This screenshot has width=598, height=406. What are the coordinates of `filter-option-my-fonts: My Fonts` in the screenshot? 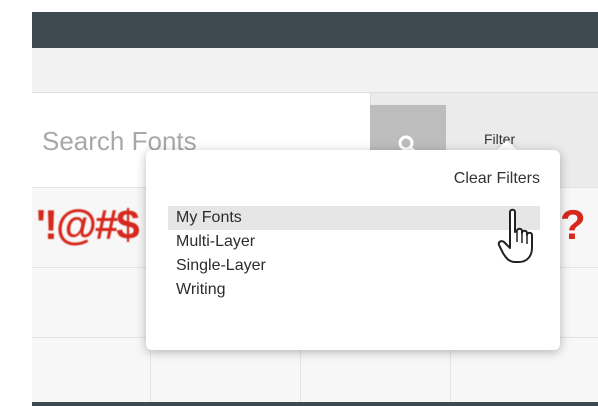 It's located at (354, 218).